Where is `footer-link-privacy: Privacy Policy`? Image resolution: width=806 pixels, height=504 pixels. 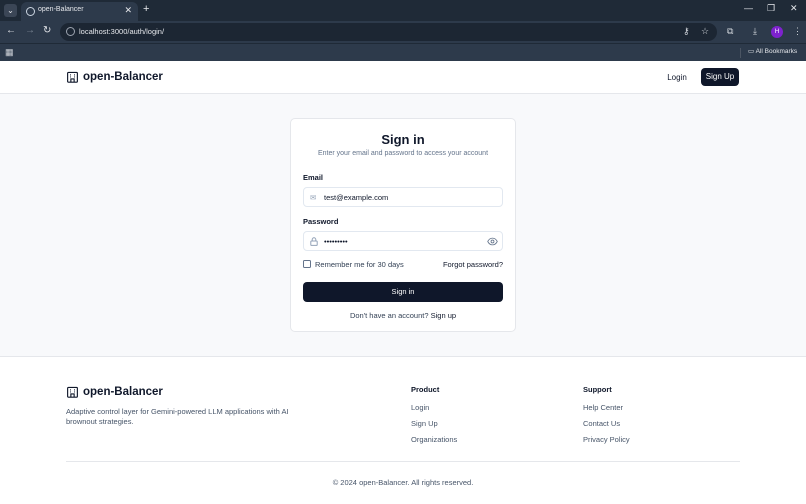
footer-link-privacy: Privacy Policy is located at coordinates (606, 440).